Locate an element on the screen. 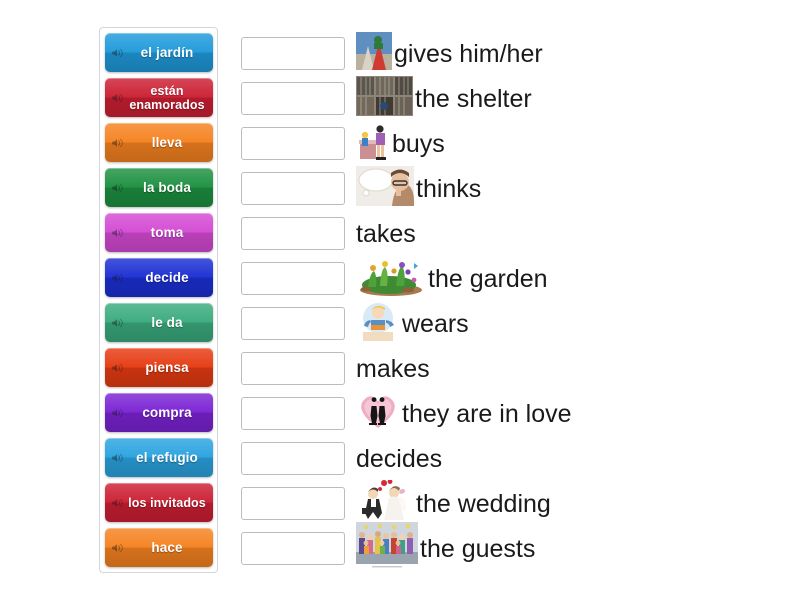 The height and width of the screenshot is (600, 800). answer-content: wears is located at coordinates (412, 323).